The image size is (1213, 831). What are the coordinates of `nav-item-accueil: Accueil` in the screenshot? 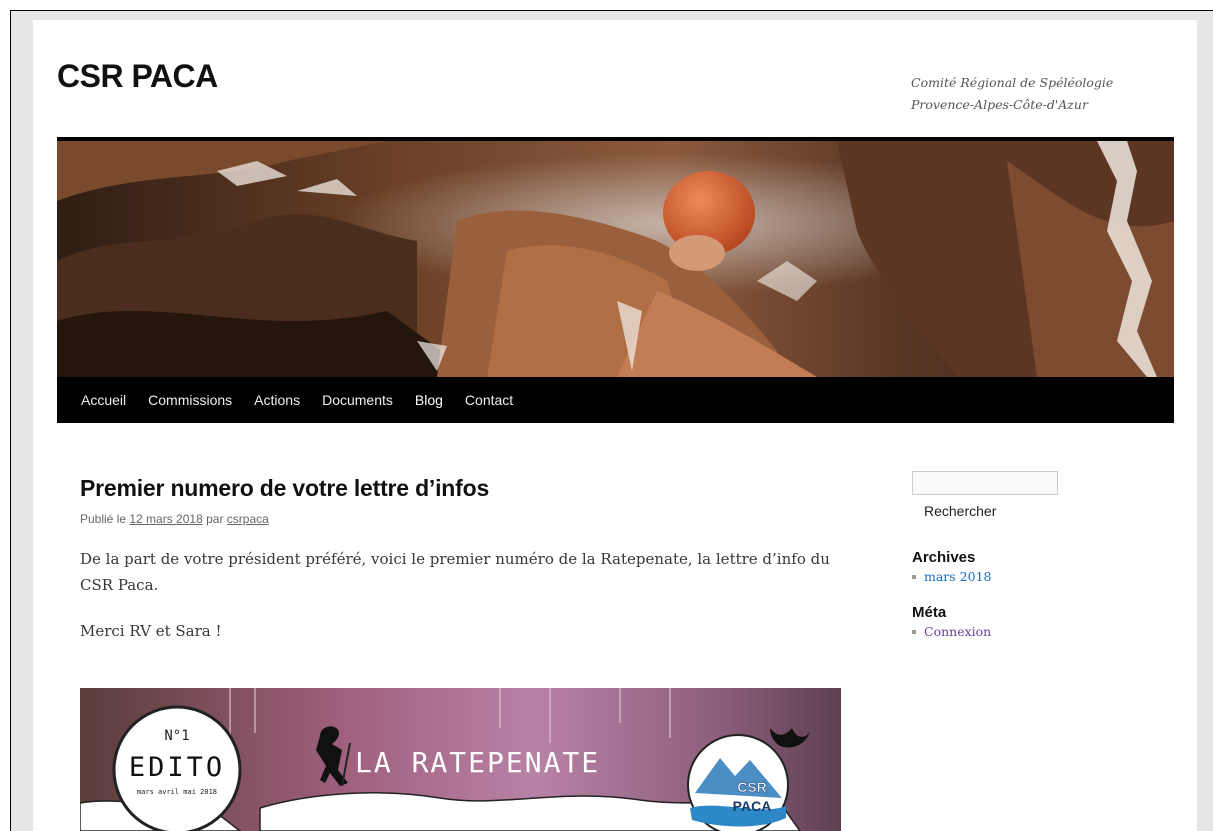 It's located at (103, 400).